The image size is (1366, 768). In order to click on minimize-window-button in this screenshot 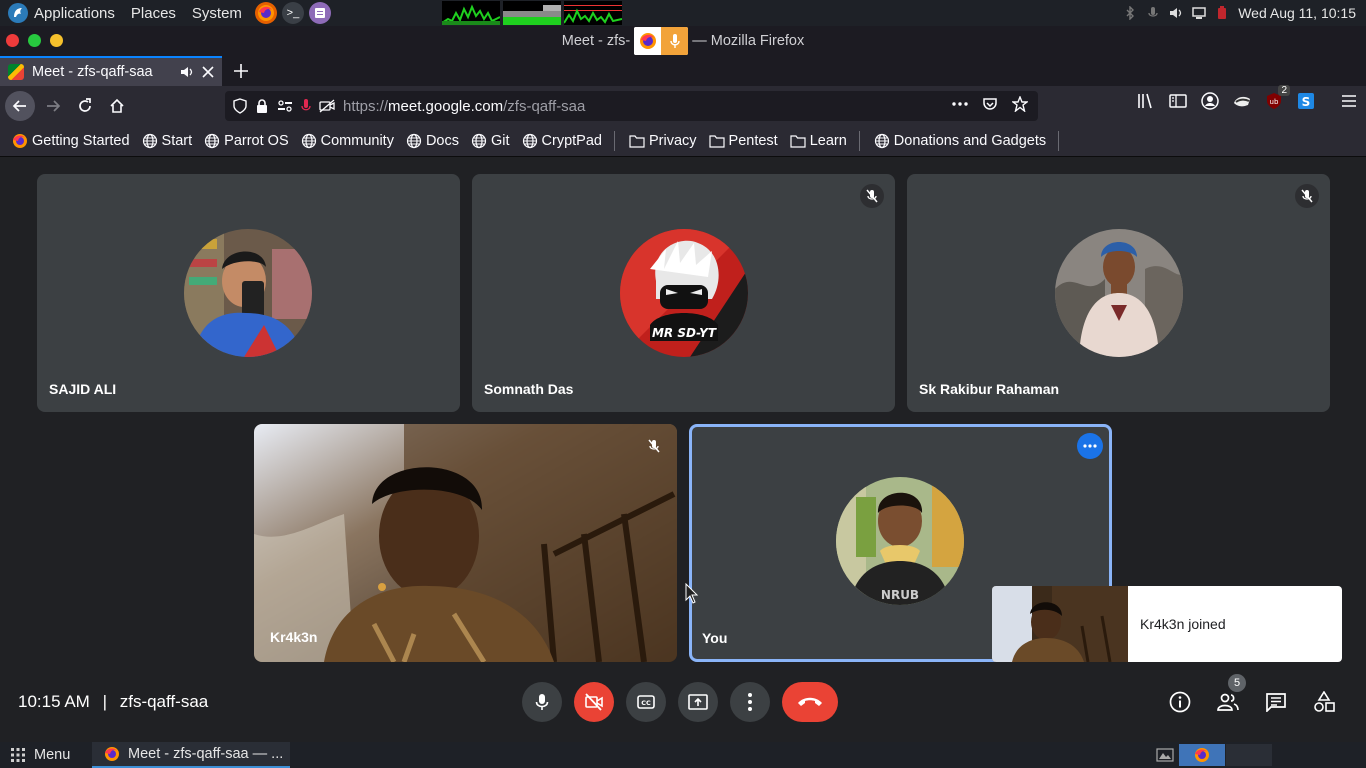, I will do `click(56, 40)`.